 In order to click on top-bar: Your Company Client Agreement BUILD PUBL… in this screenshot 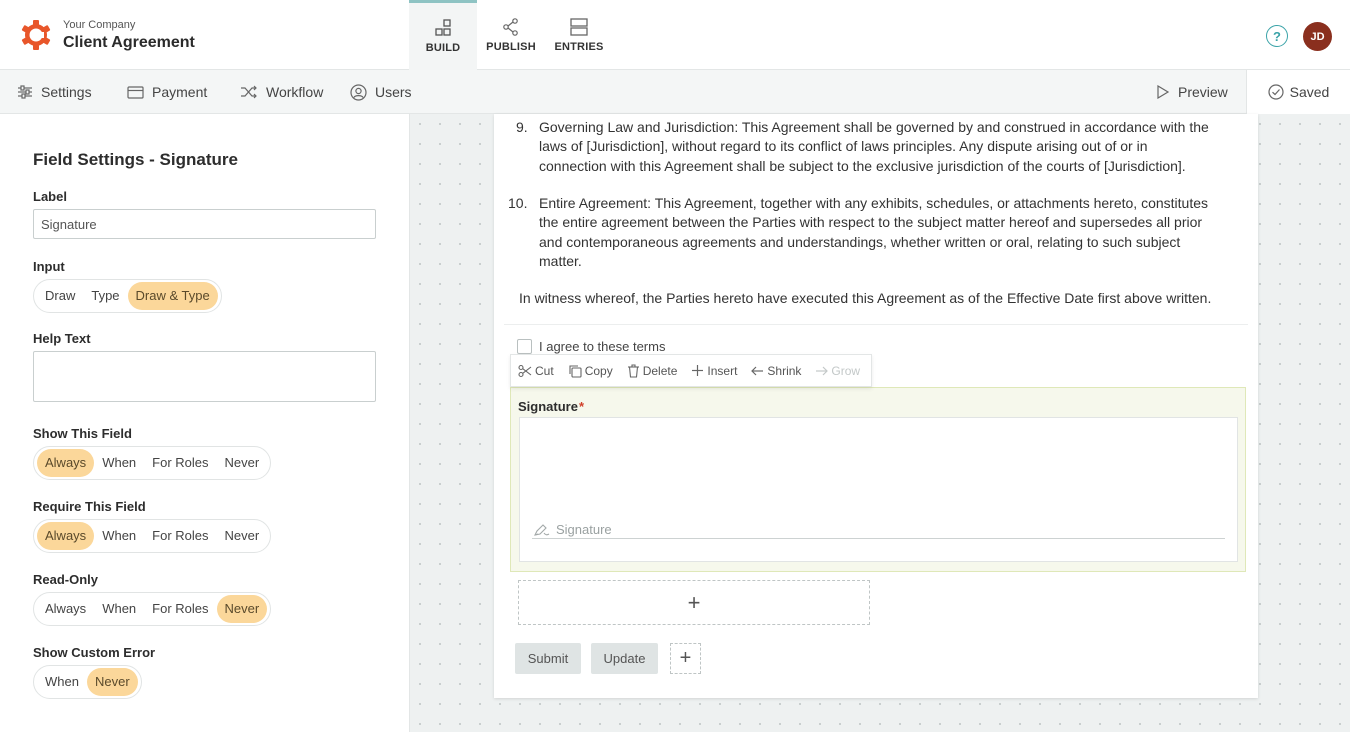, I will do `click(675, 35)`.